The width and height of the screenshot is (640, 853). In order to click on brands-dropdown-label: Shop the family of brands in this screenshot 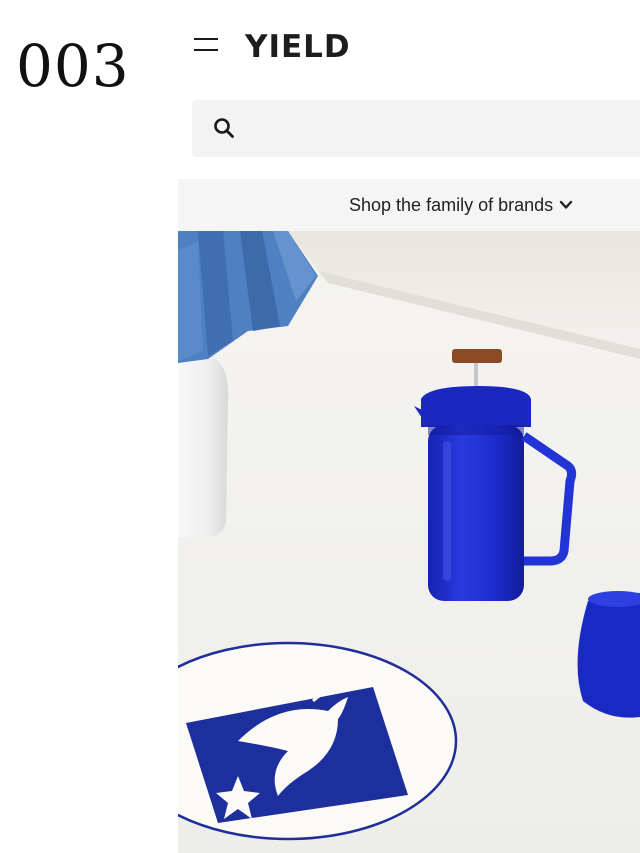, I will do `click(451, 204)`.